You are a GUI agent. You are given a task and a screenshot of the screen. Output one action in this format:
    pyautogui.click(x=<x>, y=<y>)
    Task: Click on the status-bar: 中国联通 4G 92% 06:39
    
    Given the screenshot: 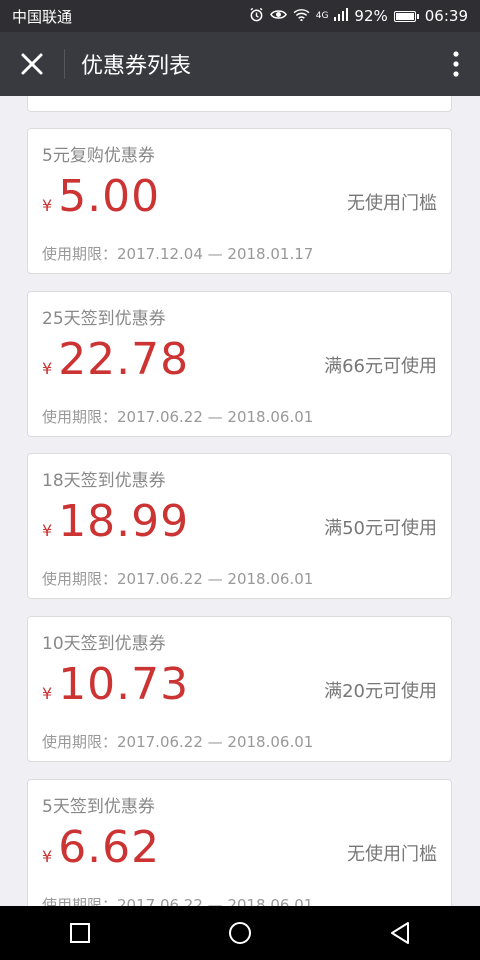 What is the action you would take?
    pyautogui.click(x=240, y=16)
    